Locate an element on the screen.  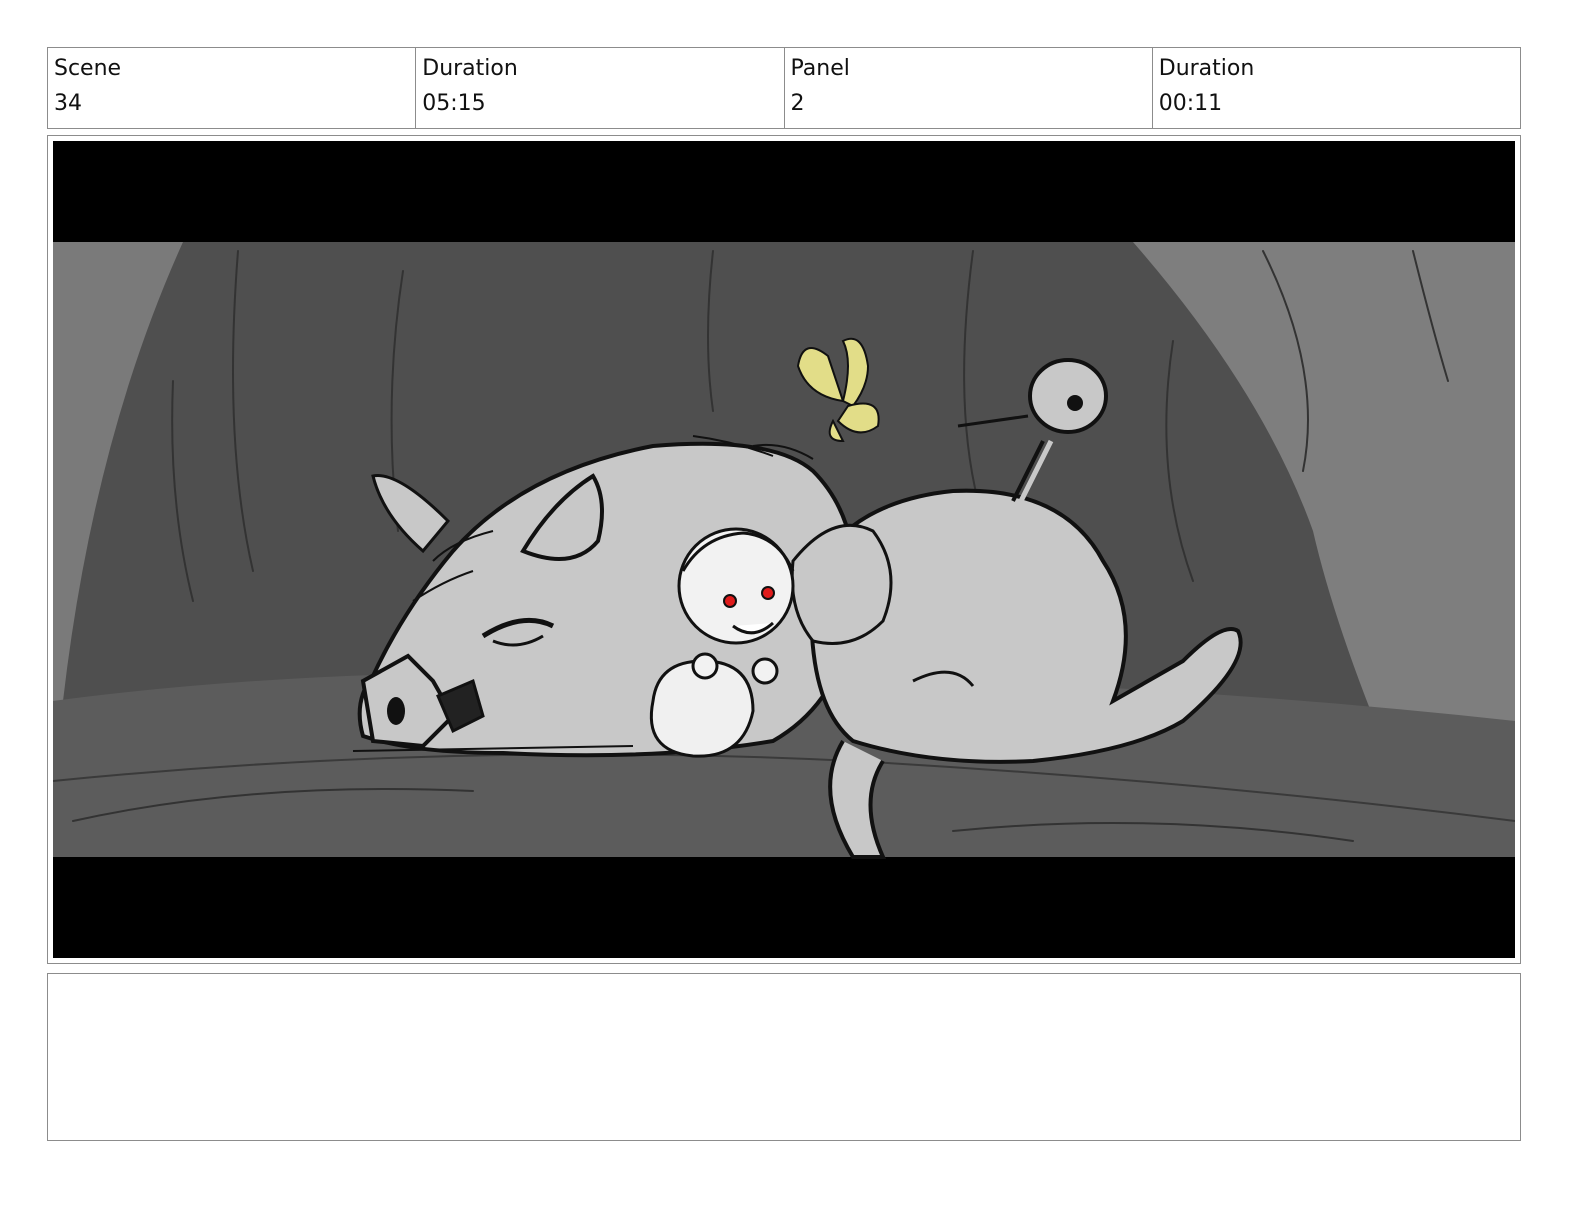
scene-label: Scene is located at coordinates (88, 68).